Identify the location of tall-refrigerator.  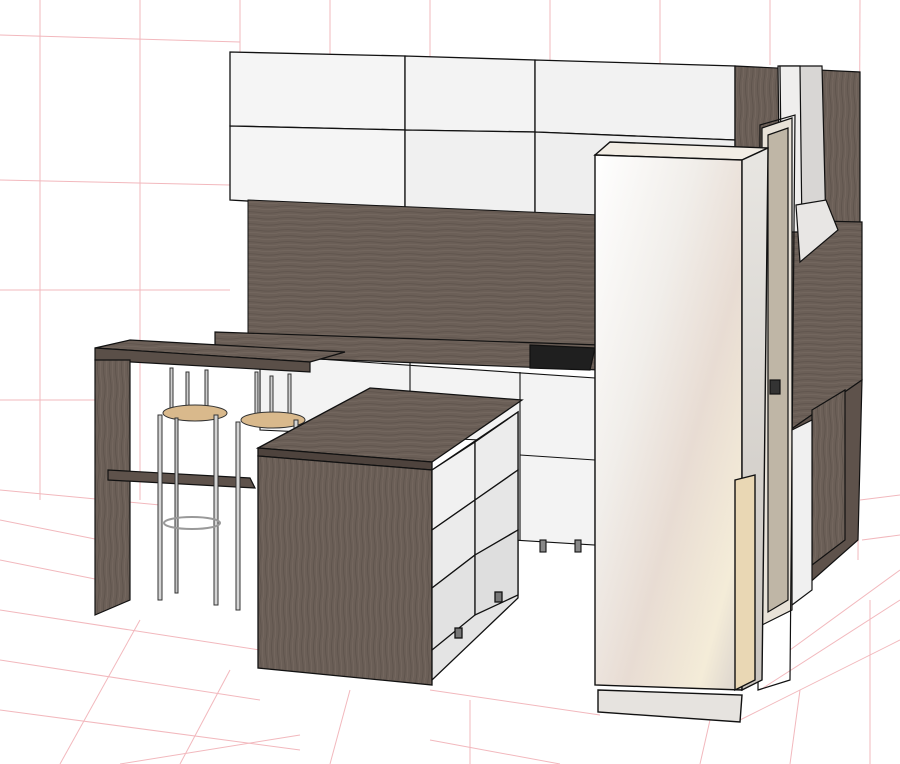
(681, 432).